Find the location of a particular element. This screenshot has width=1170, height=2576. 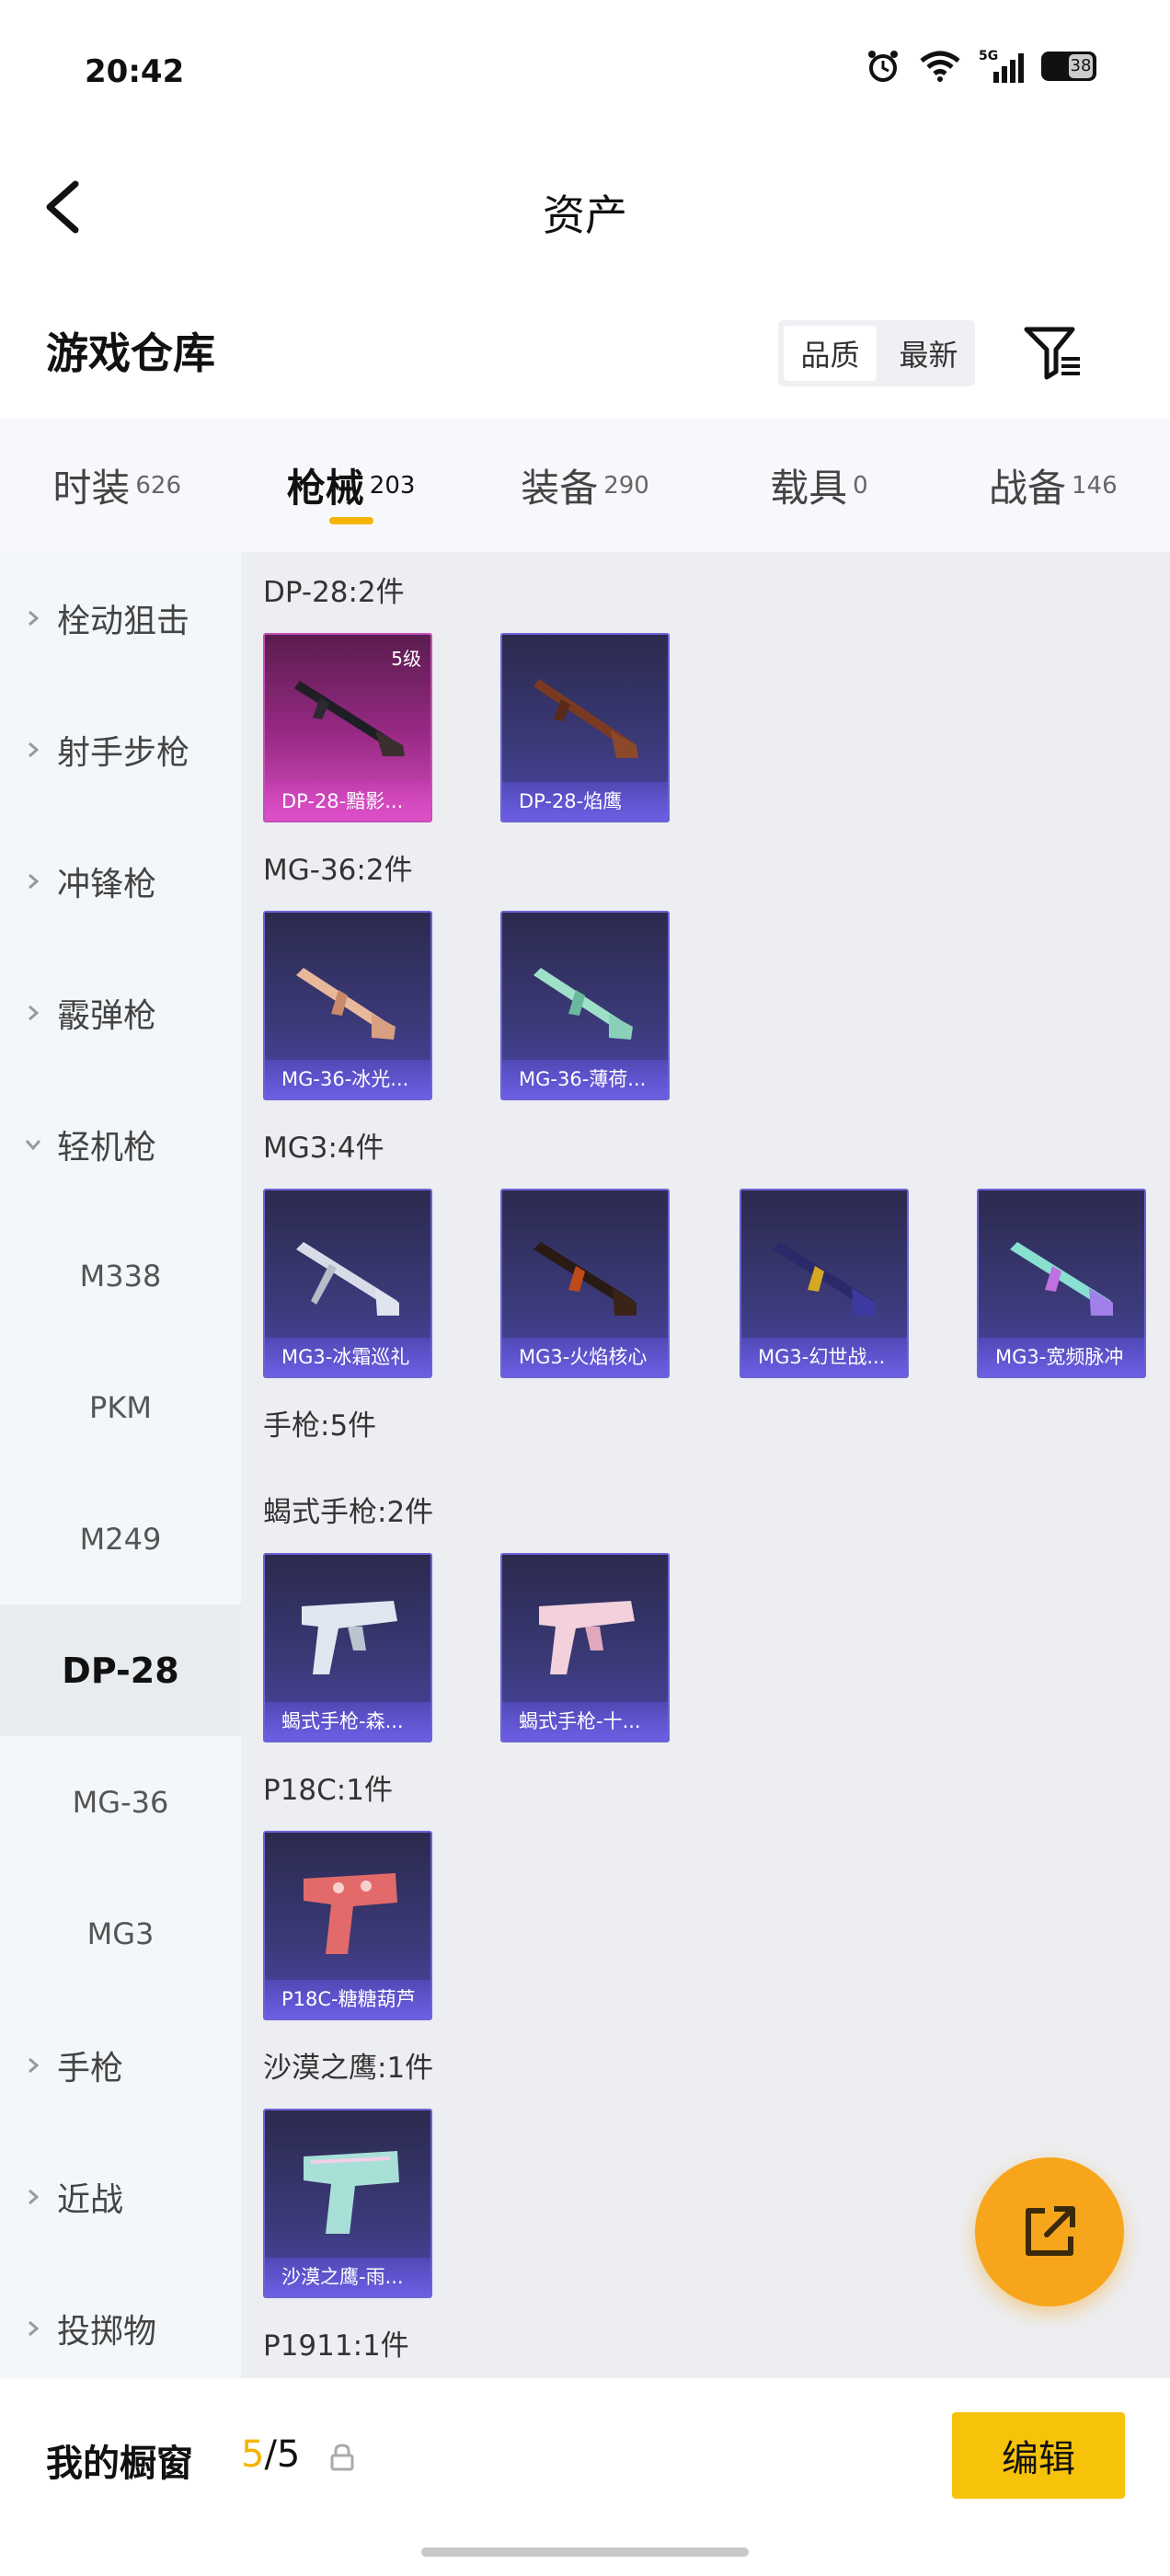

sidebar-subitem-dp28: DP-28 is located at coordinates (120, 1670).